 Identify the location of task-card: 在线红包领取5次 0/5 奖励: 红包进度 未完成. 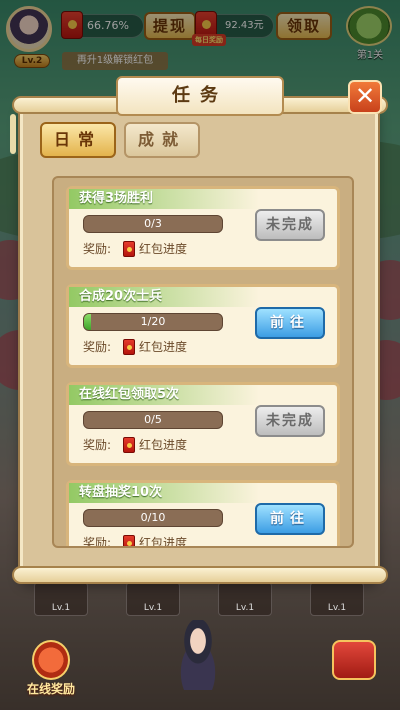
(203, 424).